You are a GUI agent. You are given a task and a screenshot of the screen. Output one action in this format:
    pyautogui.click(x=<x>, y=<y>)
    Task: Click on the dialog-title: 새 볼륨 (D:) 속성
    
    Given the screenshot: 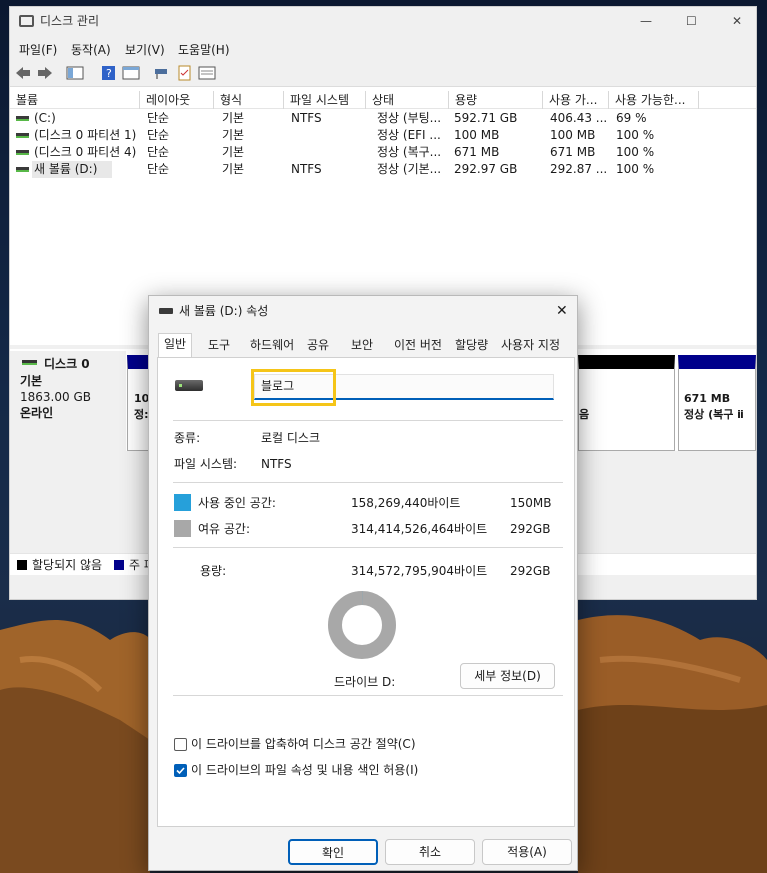 What is the action you would take?
    pyautogui.click(x=224, y=311)
    